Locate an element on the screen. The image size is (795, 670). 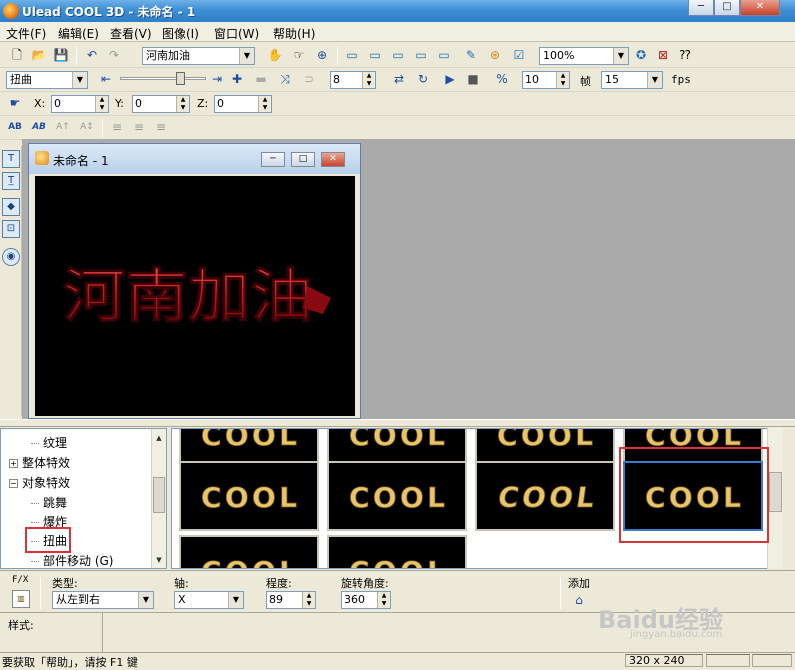
frames-count-input: 10 ▲ ▼ is located at coordinates (546, 80).